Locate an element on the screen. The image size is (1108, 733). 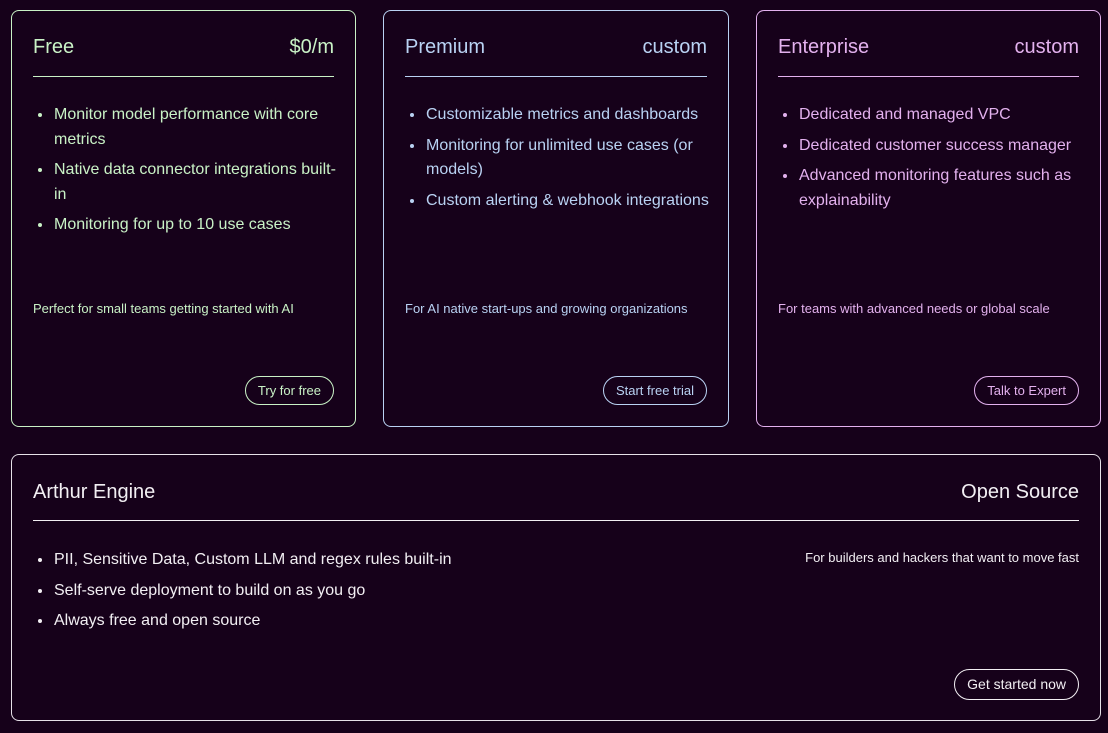
feature-item: Custom alerting & webhook integrations is located at coordinates (567, 201).